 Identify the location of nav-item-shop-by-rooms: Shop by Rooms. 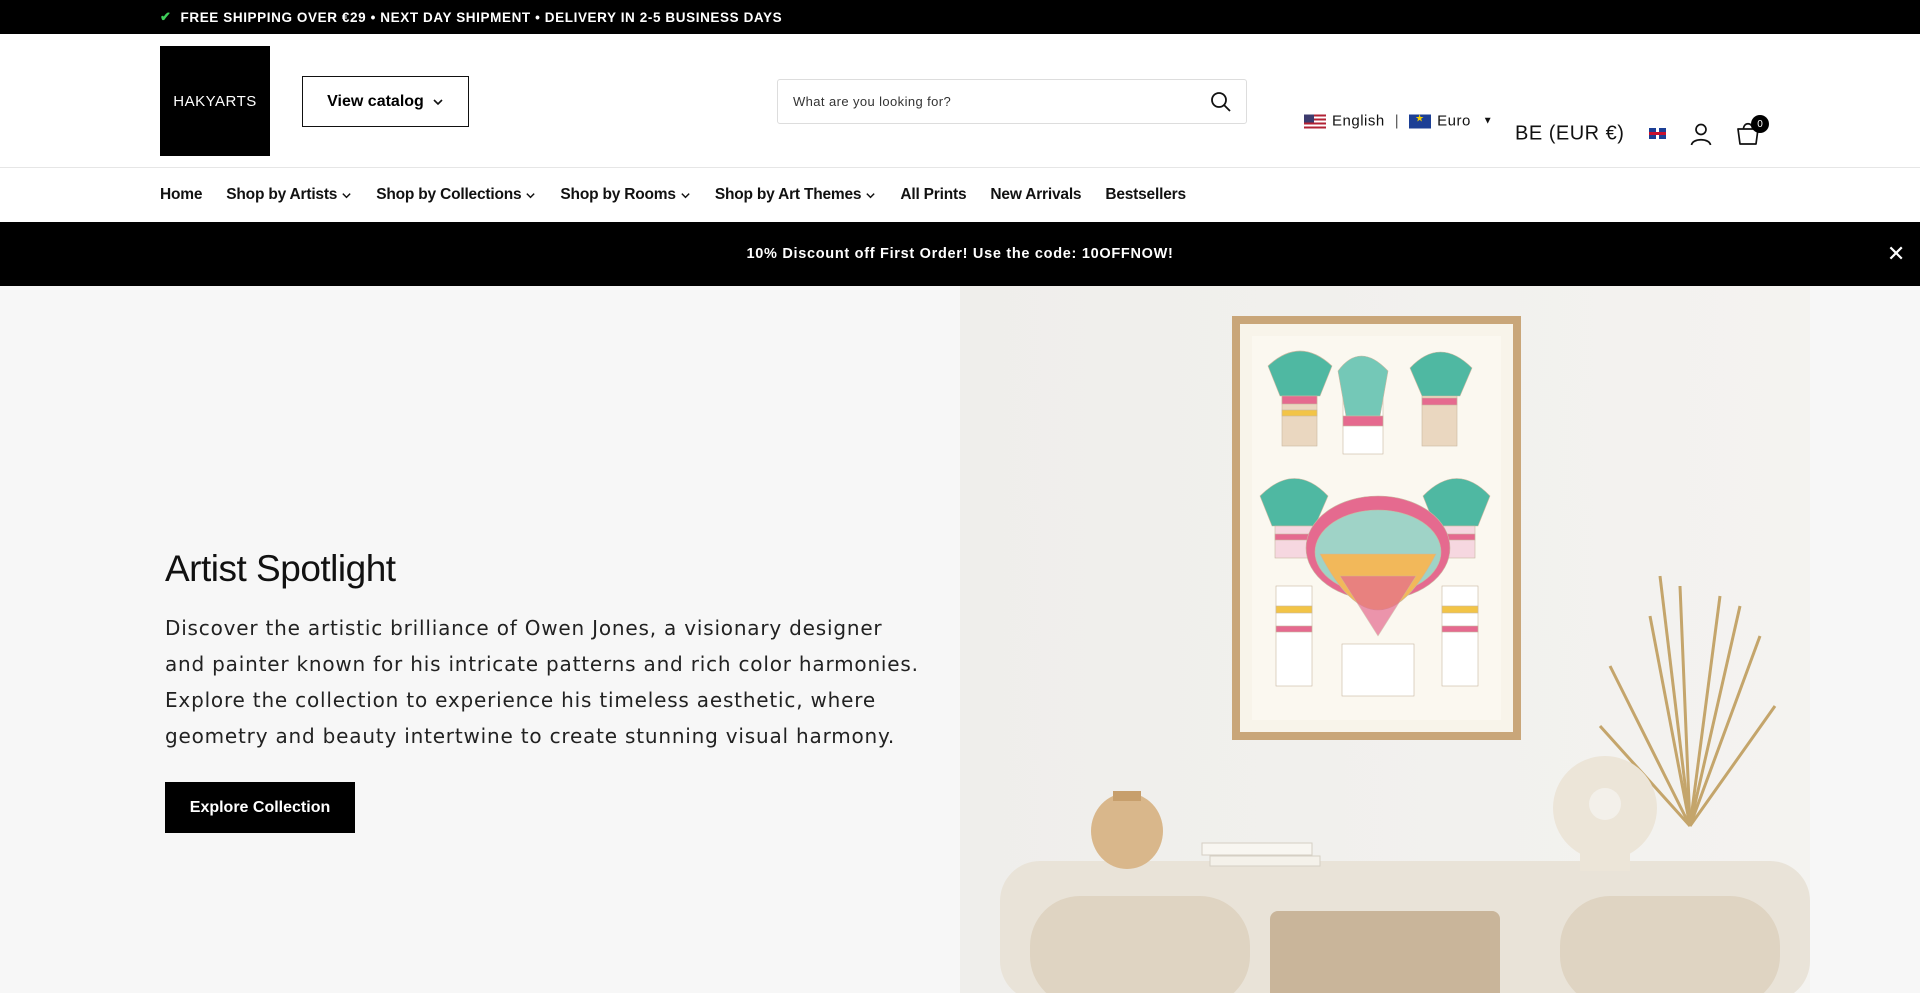
(625, 195).